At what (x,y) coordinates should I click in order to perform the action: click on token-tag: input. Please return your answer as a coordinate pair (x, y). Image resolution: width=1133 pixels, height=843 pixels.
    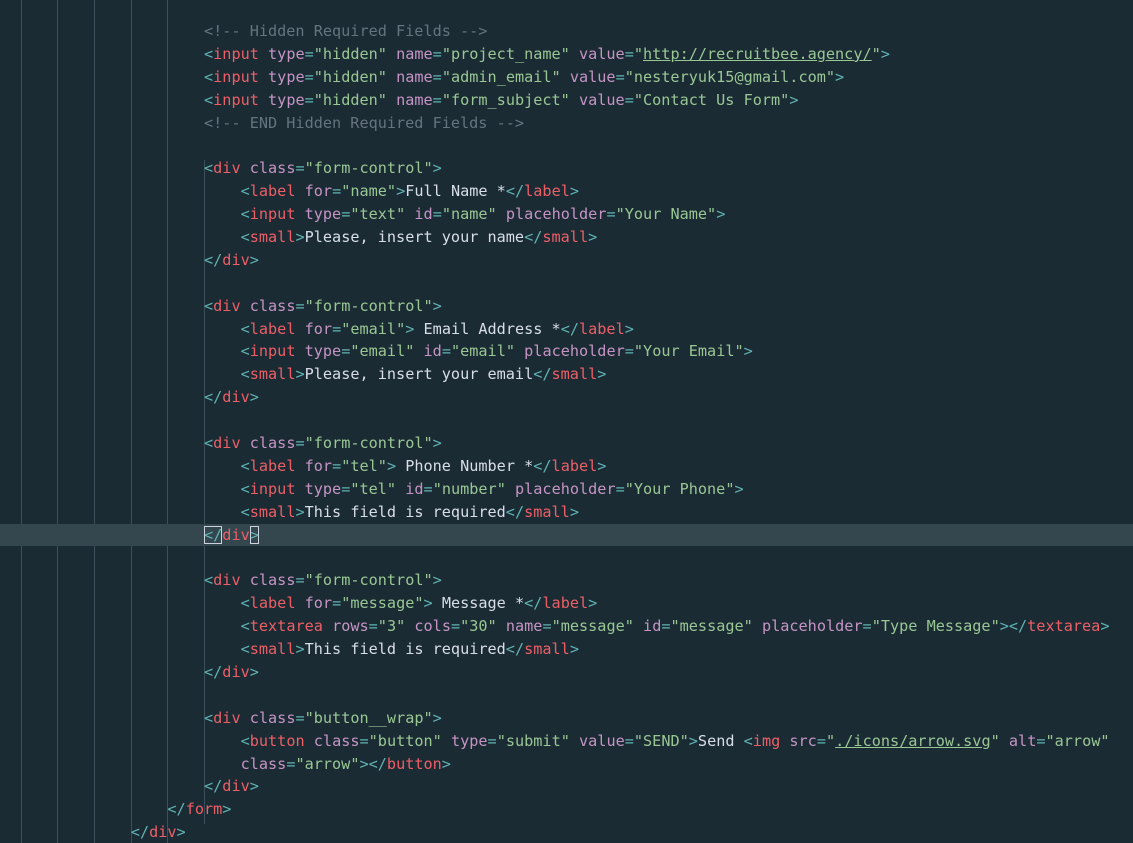
    Looking at the image, I should click on (272, 488).